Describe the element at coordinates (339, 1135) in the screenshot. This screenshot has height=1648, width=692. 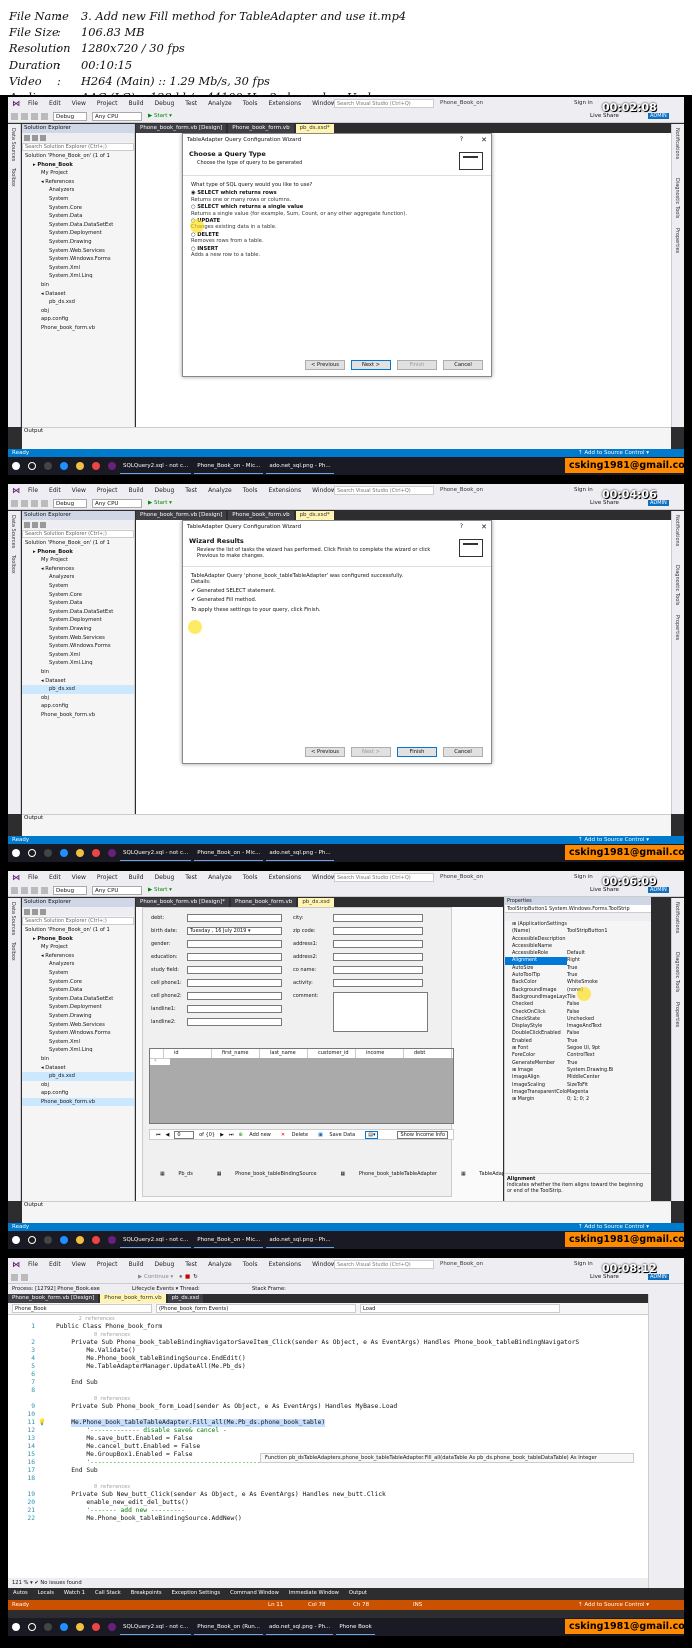
I see `save-data-button: ▣ Save Data` at that location.